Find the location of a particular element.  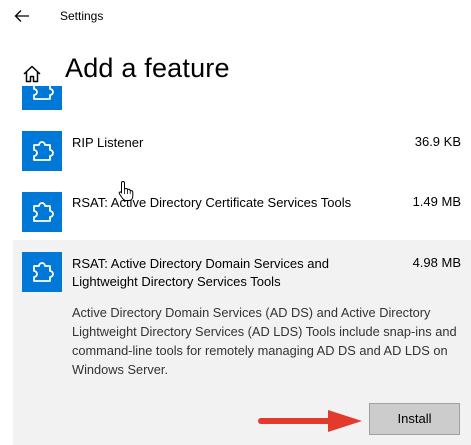

hand-pointer-icon is located at coordinates (126, 190).